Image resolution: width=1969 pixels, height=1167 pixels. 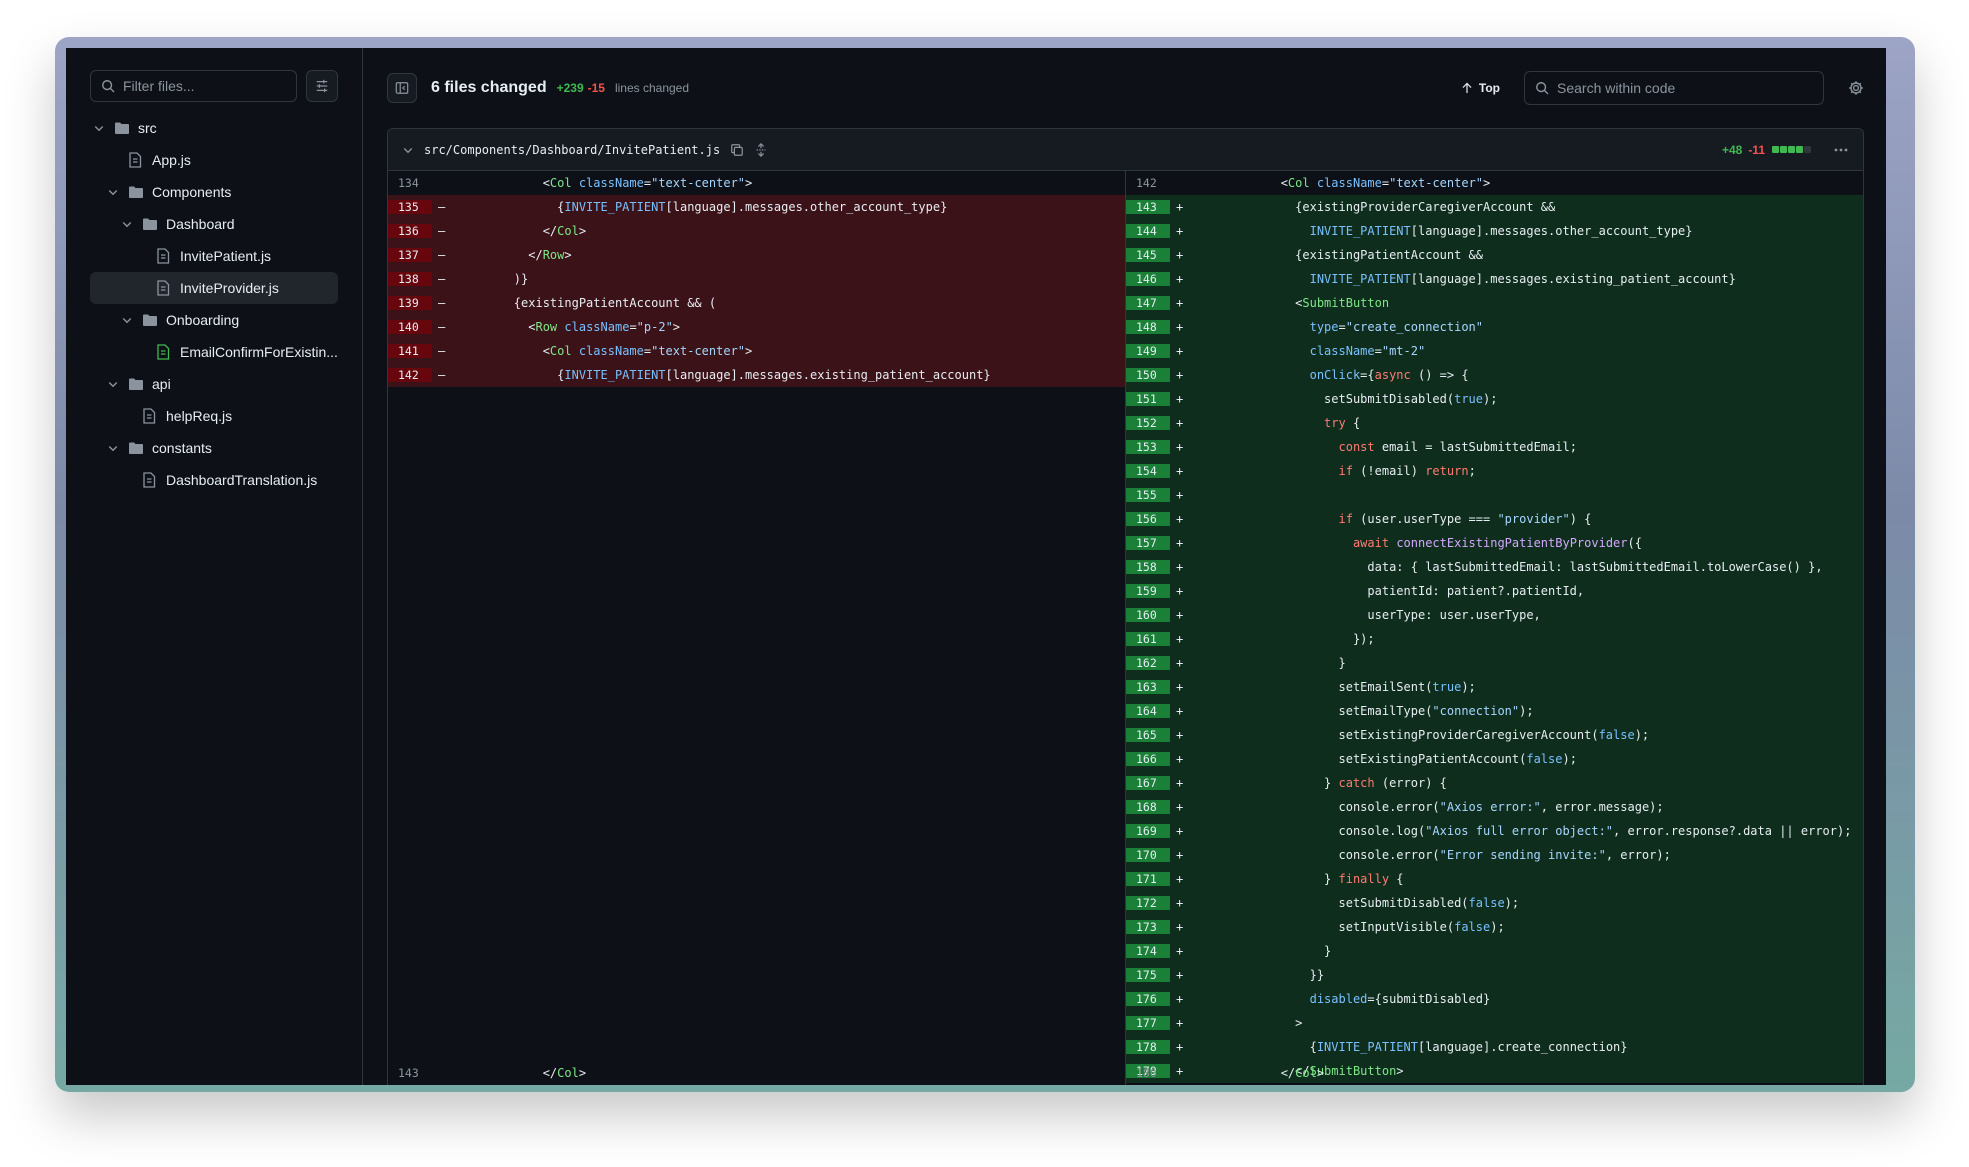 I want to click on line-number: 153, so click(x=1148, y=447).